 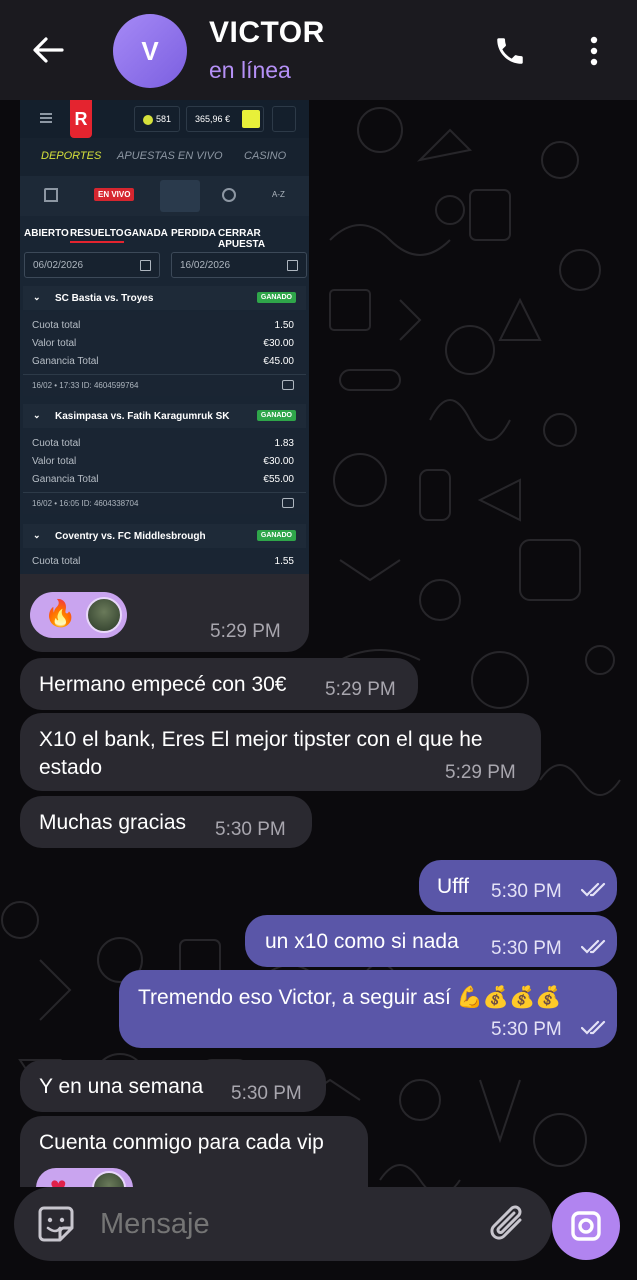 I want to click on print-icon, so click(x=288, y=503).